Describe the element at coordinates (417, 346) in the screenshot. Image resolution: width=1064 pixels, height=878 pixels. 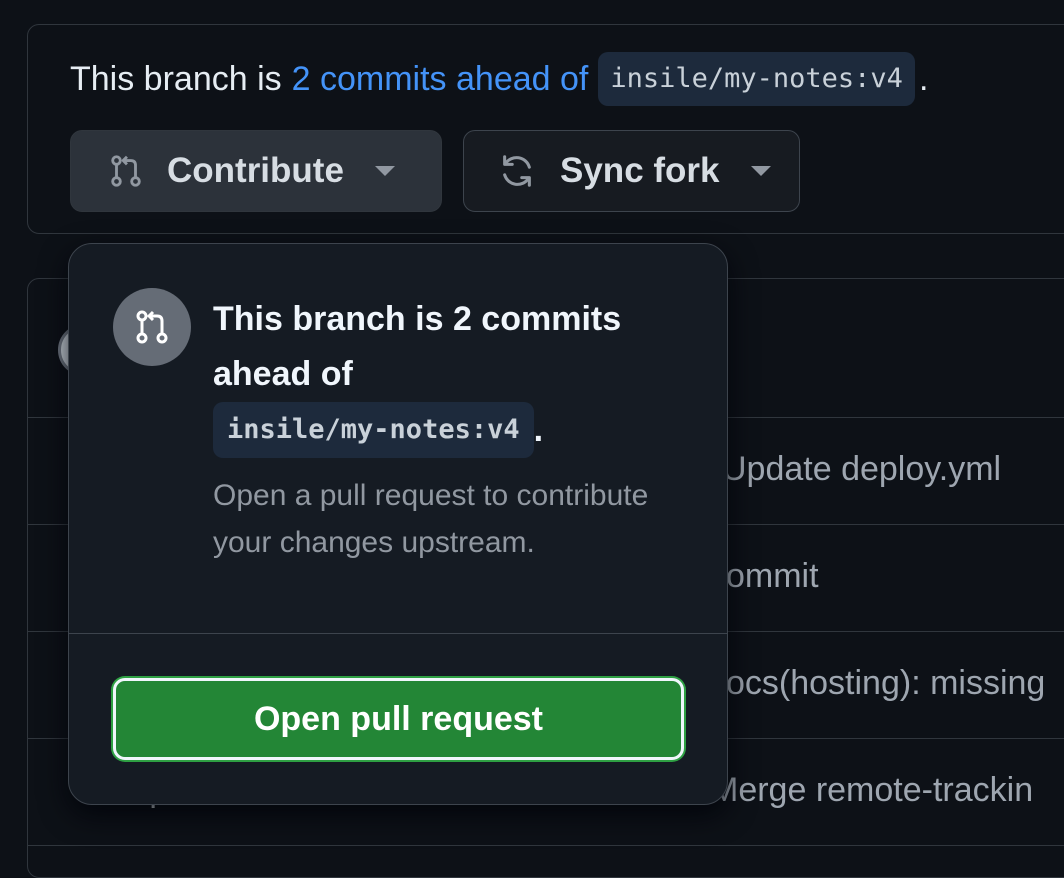
I see `popover-title: This branch is 2 commits ahead of` at that location.